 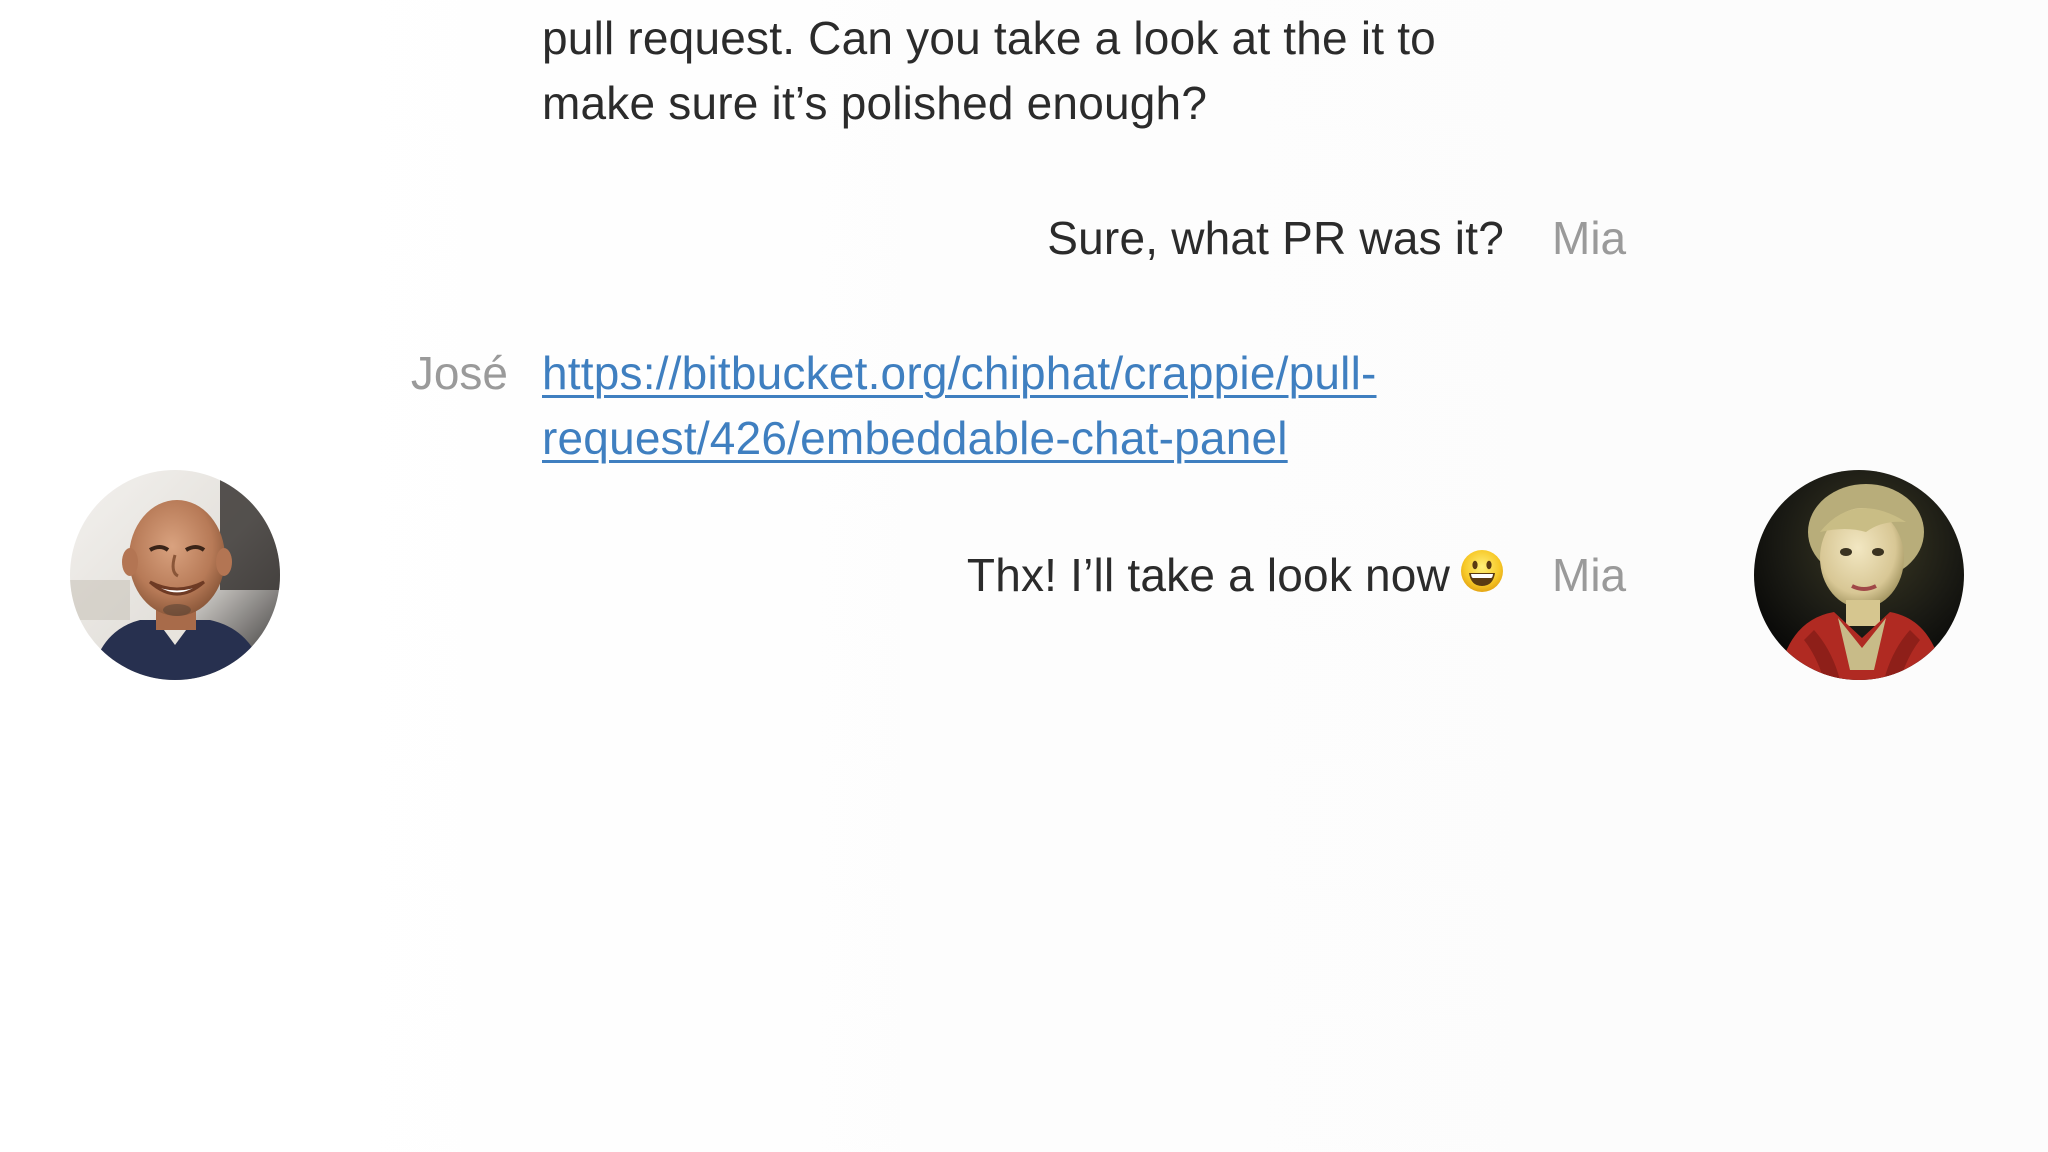 What do you see at coordinates (175, 575) in the screenshot?
I see `man-smiling-avatar` at bounding box center [175, 575].